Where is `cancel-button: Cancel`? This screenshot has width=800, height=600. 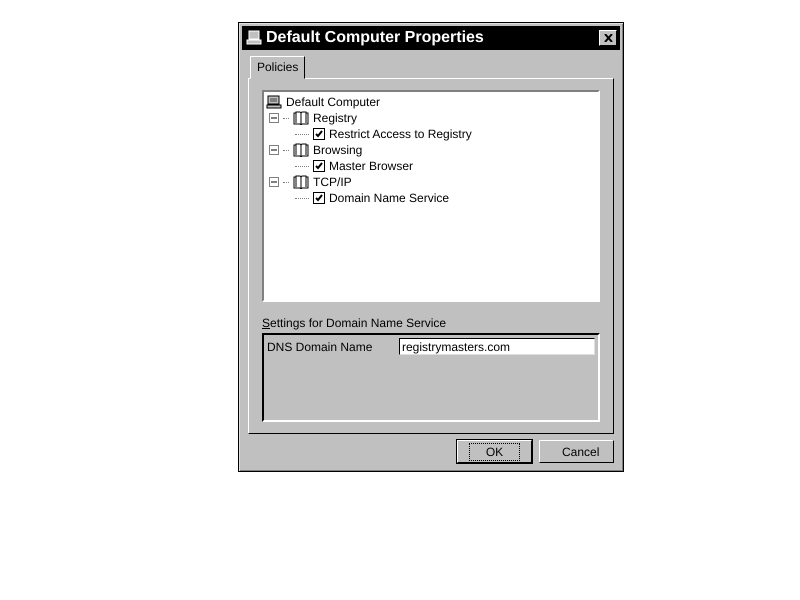 cancel-button: Cancel is located at coordinates (576, 451).